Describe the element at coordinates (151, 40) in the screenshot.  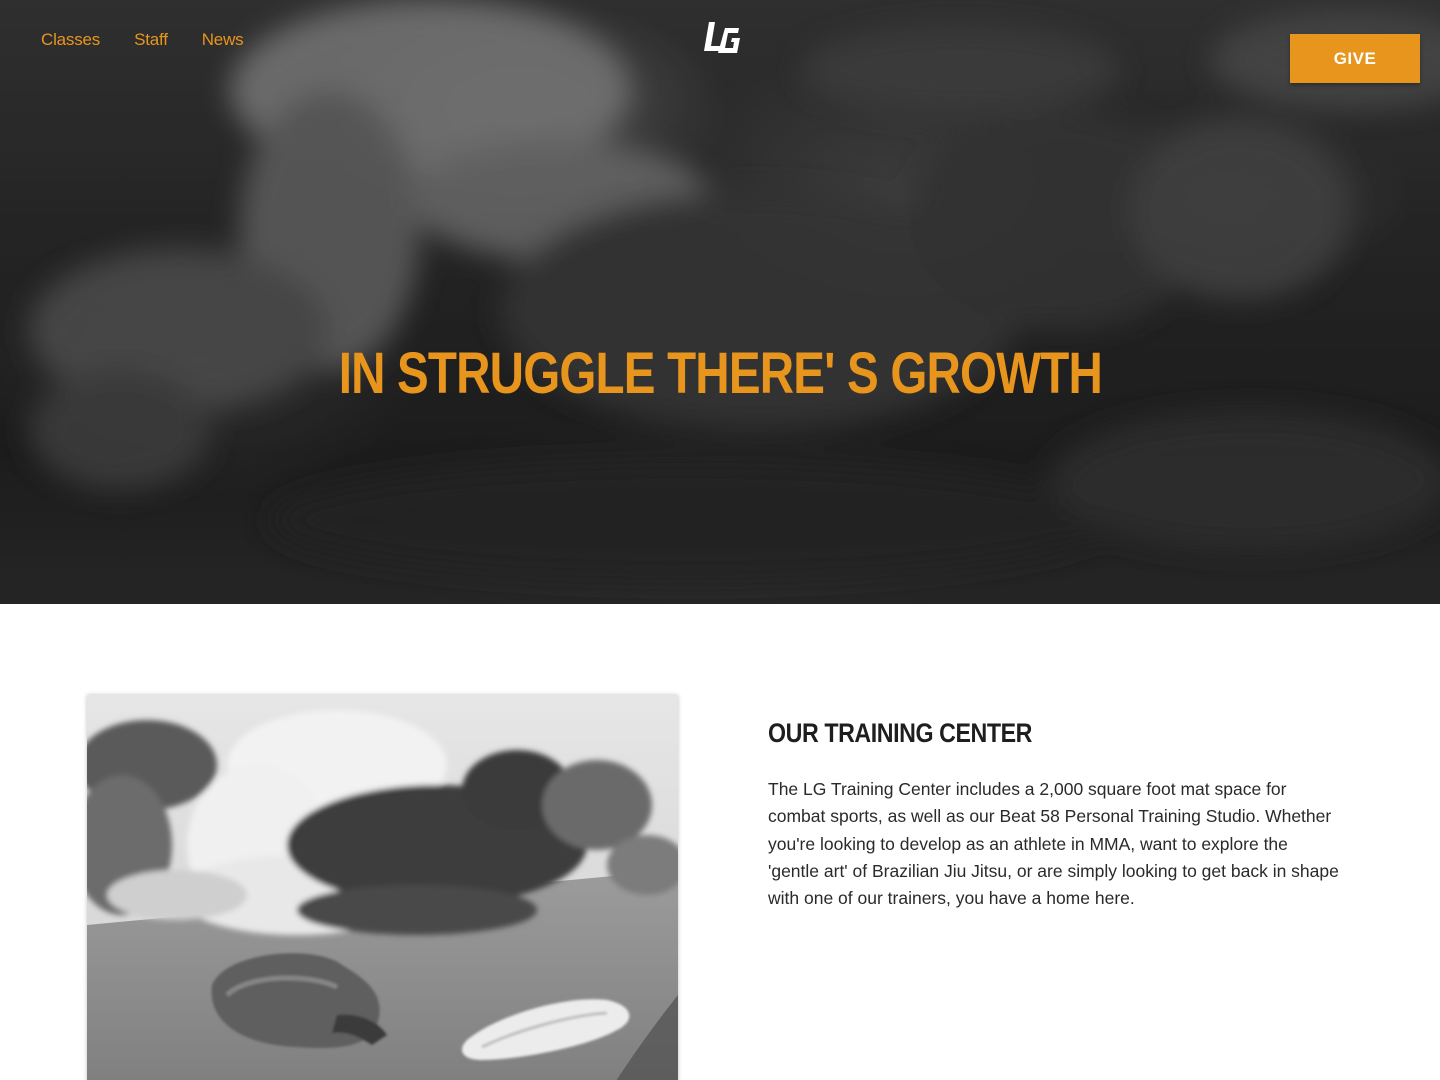
I see `nav-link-staff: Staff` at that location.